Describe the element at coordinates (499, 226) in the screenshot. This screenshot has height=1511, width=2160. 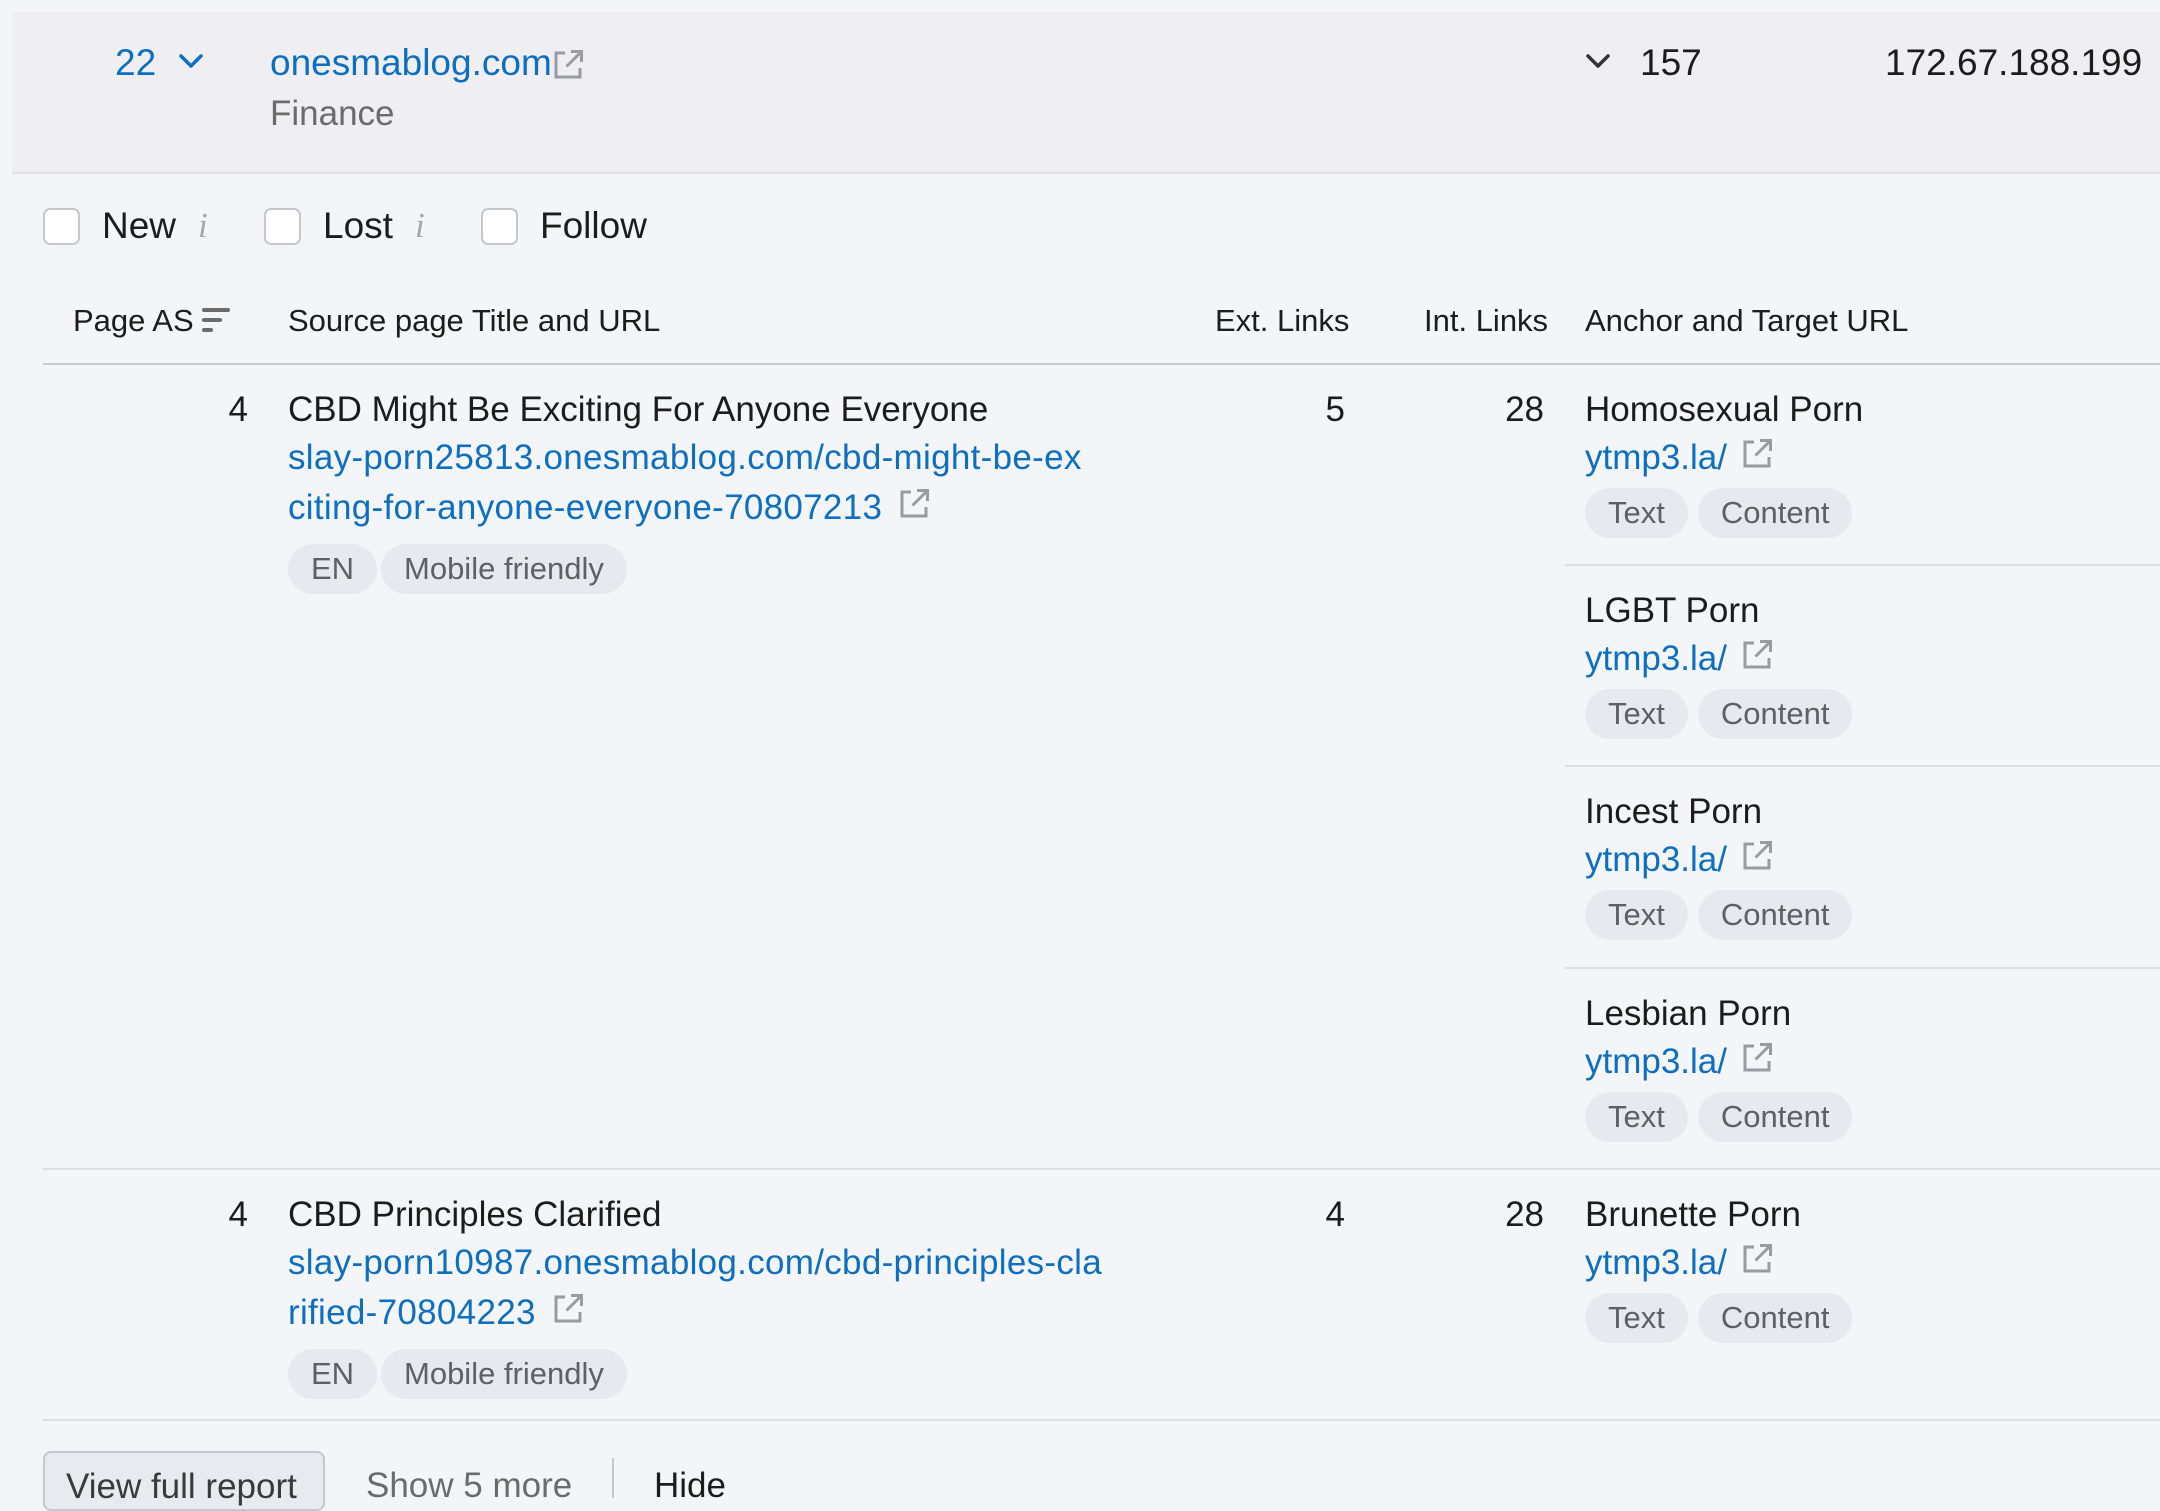
I see `follow-checkbox` at that location.